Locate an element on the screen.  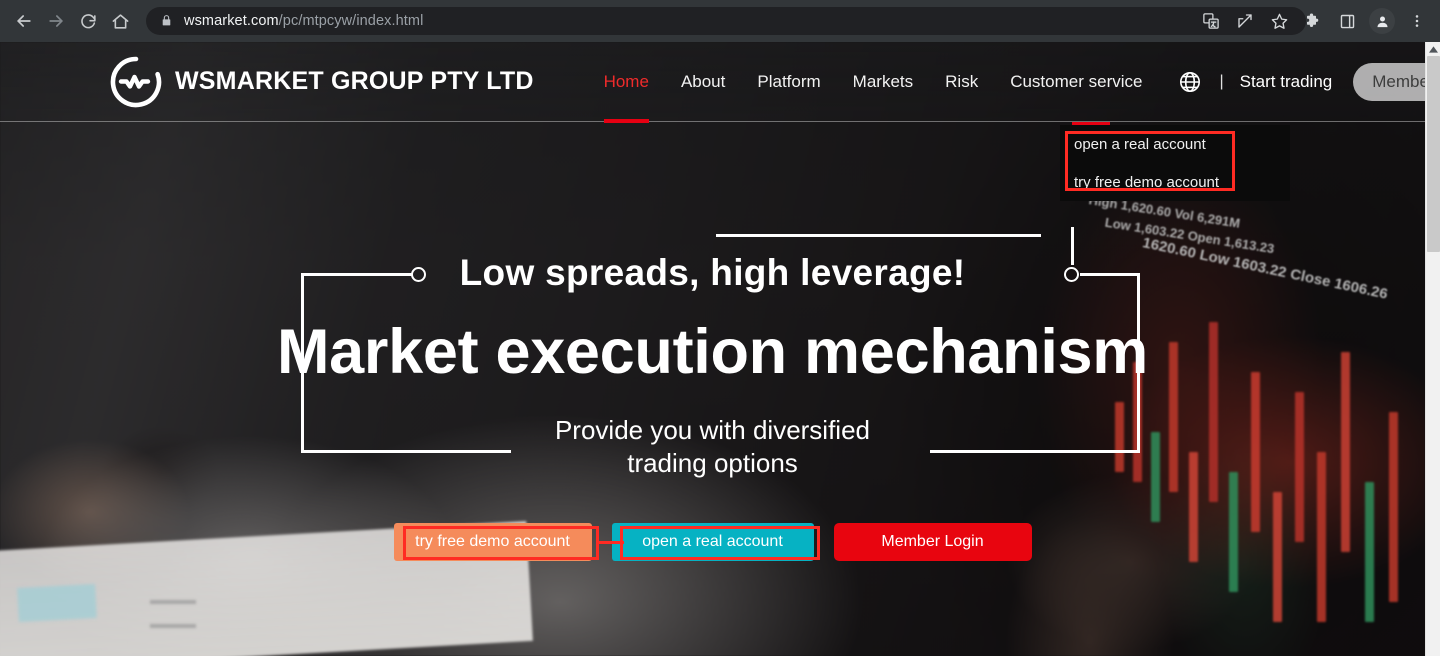
hero-subtitle-line-2: trading options is located at coordinates (712, 463).